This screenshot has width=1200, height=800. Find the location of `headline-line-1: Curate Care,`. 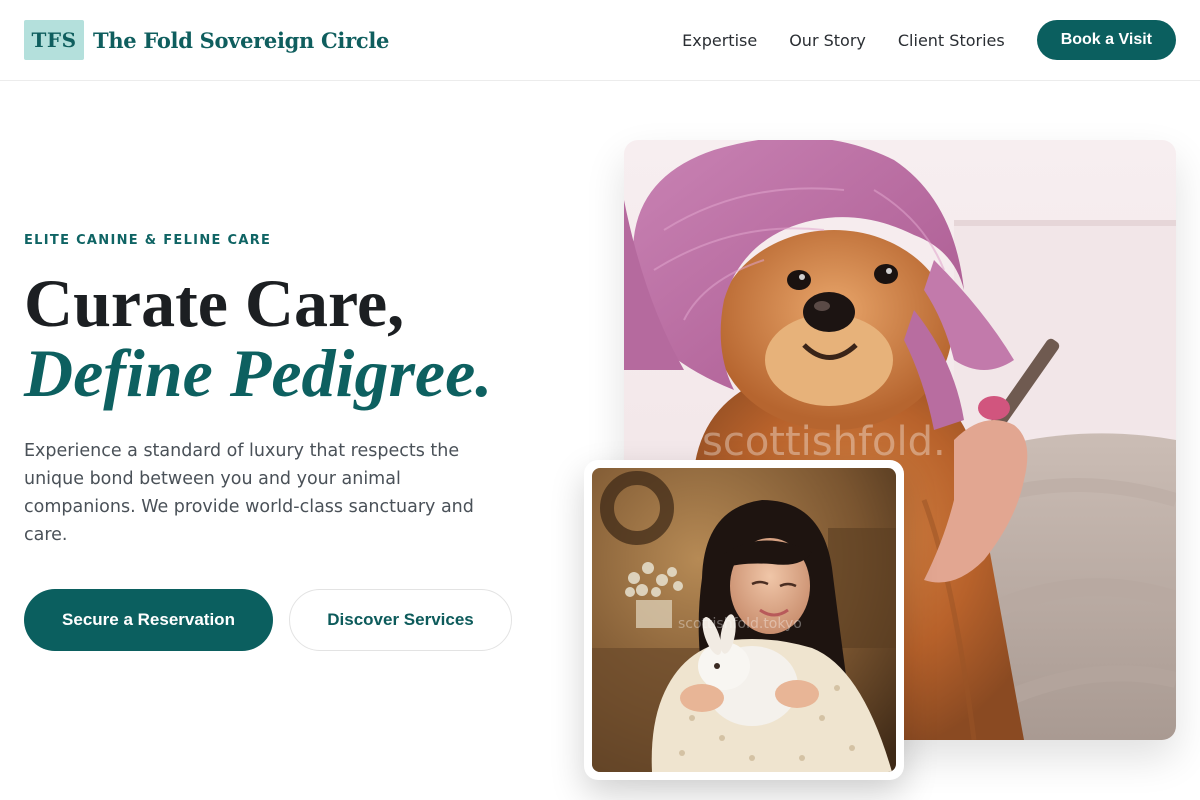

headline-line-1: Curate Care, is located at coordinates (214, 303).